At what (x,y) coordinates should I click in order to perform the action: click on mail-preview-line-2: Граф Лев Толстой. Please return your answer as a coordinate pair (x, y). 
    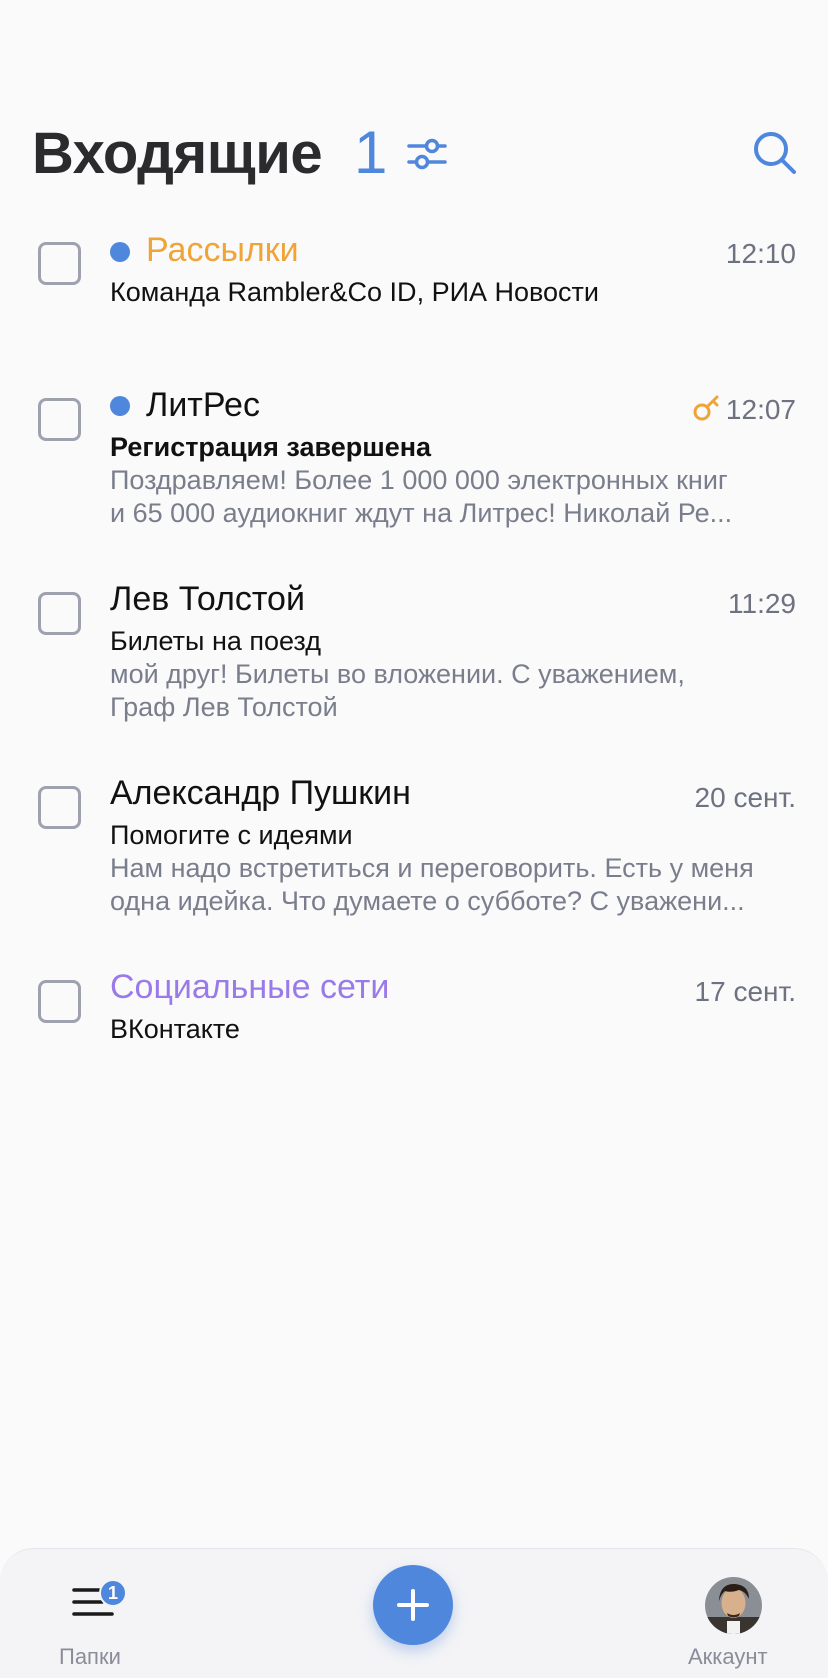
    Looking at the image, I should click on (224, 707).